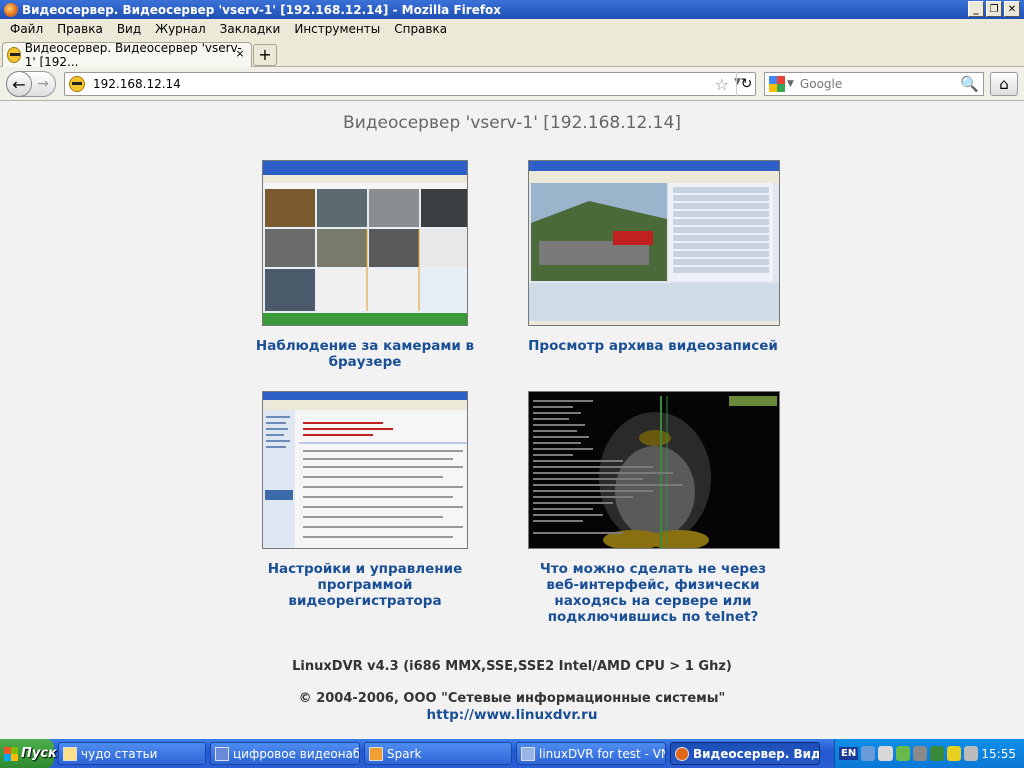  What do you see at coordinates (746, 84) in the screenshot?
I see `reload-button: ↻` at bounding box center [746, 84].